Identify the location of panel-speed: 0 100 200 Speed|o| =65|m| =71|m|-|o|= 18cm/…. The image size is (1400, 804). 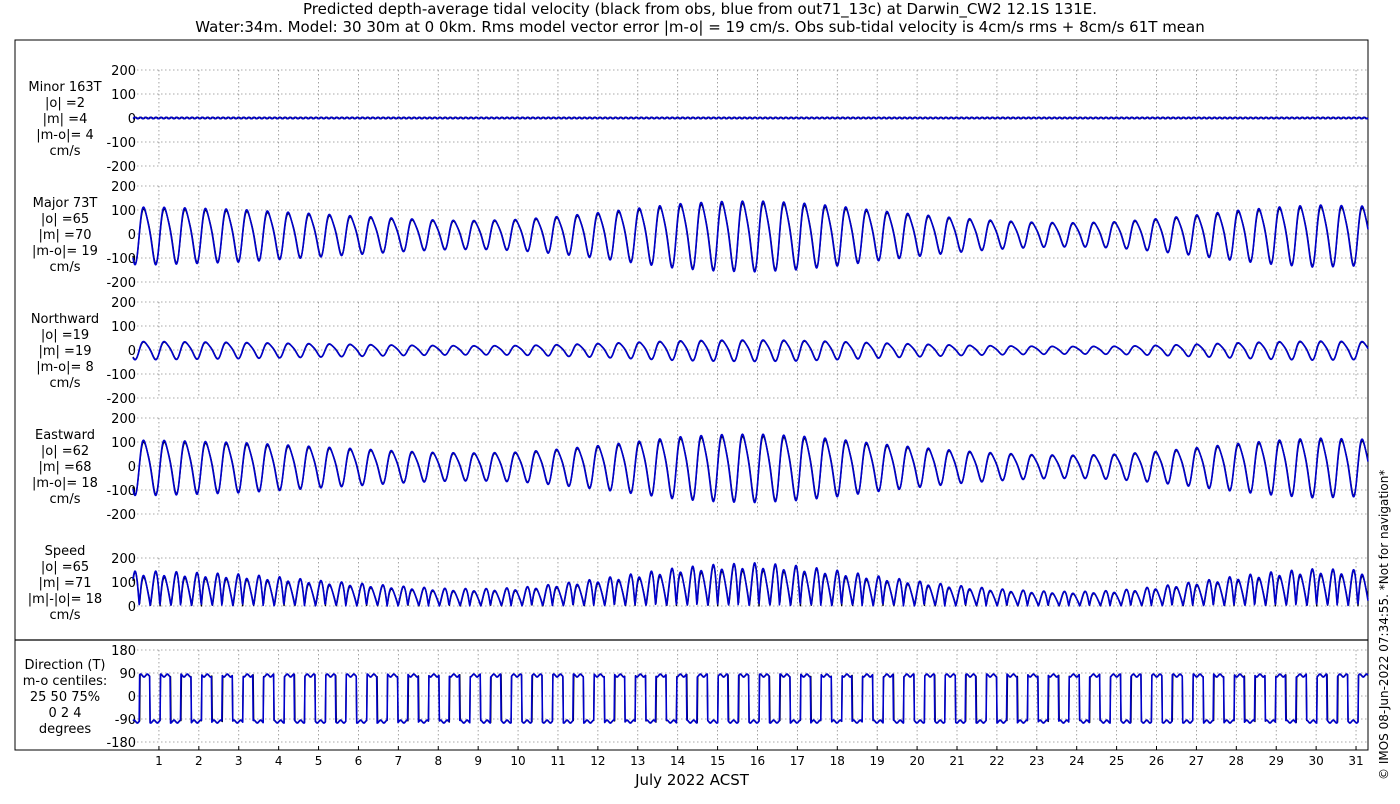
(698, 583).